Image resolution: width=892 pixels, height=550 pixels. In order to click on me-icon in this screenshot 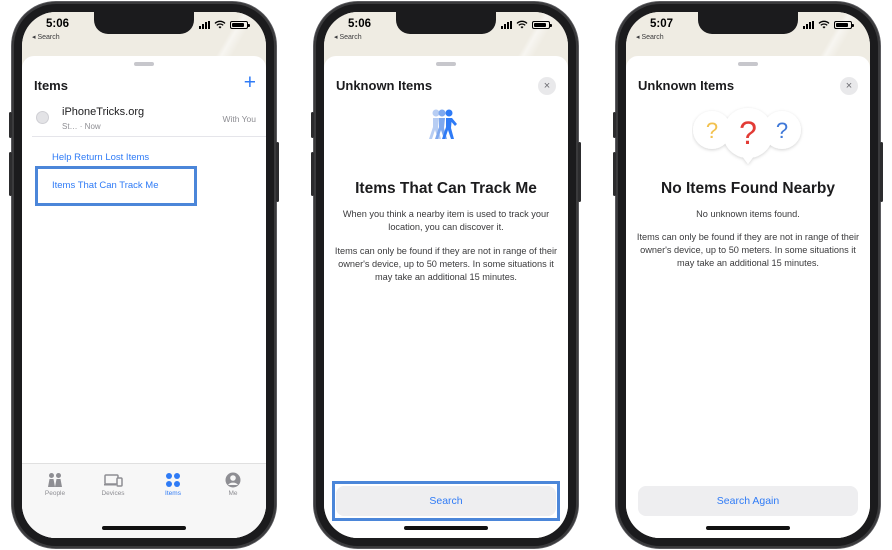, I will do `click(233, 480)`.